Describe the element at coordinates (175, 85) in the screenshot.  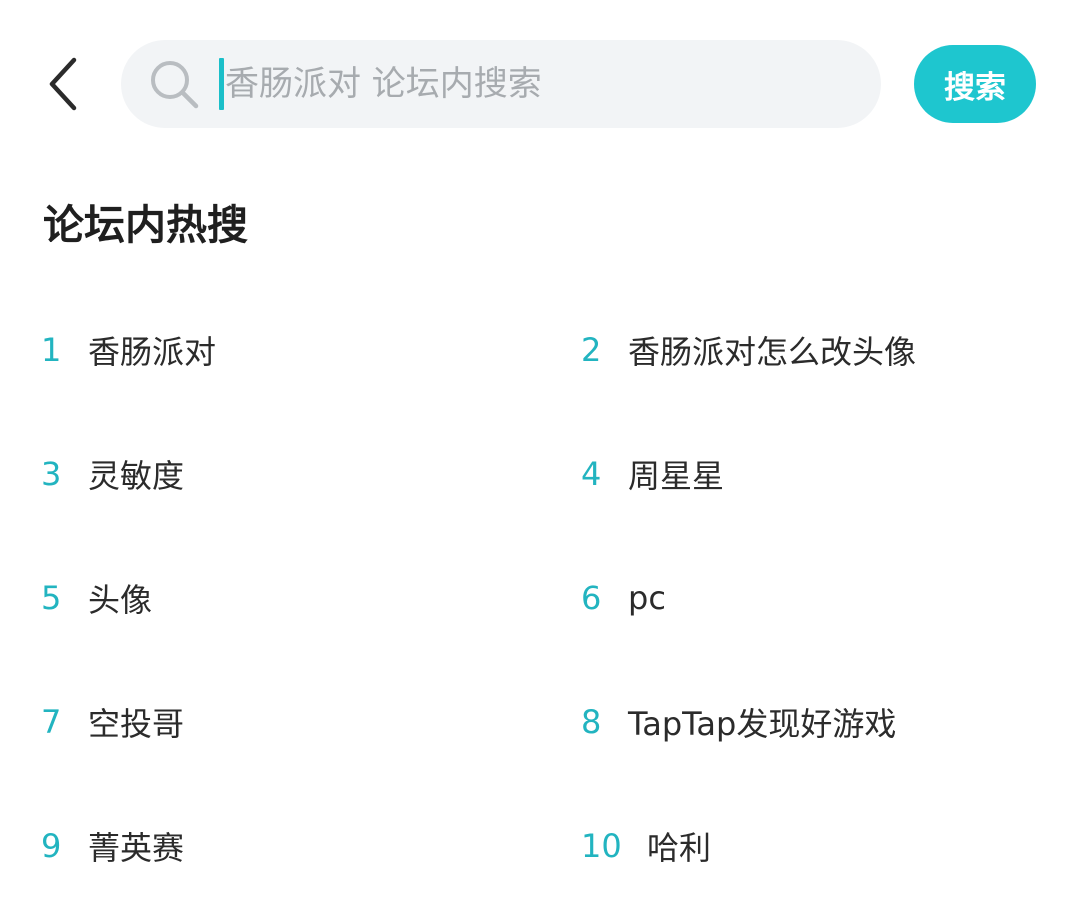
I see `search-icon` at that location.